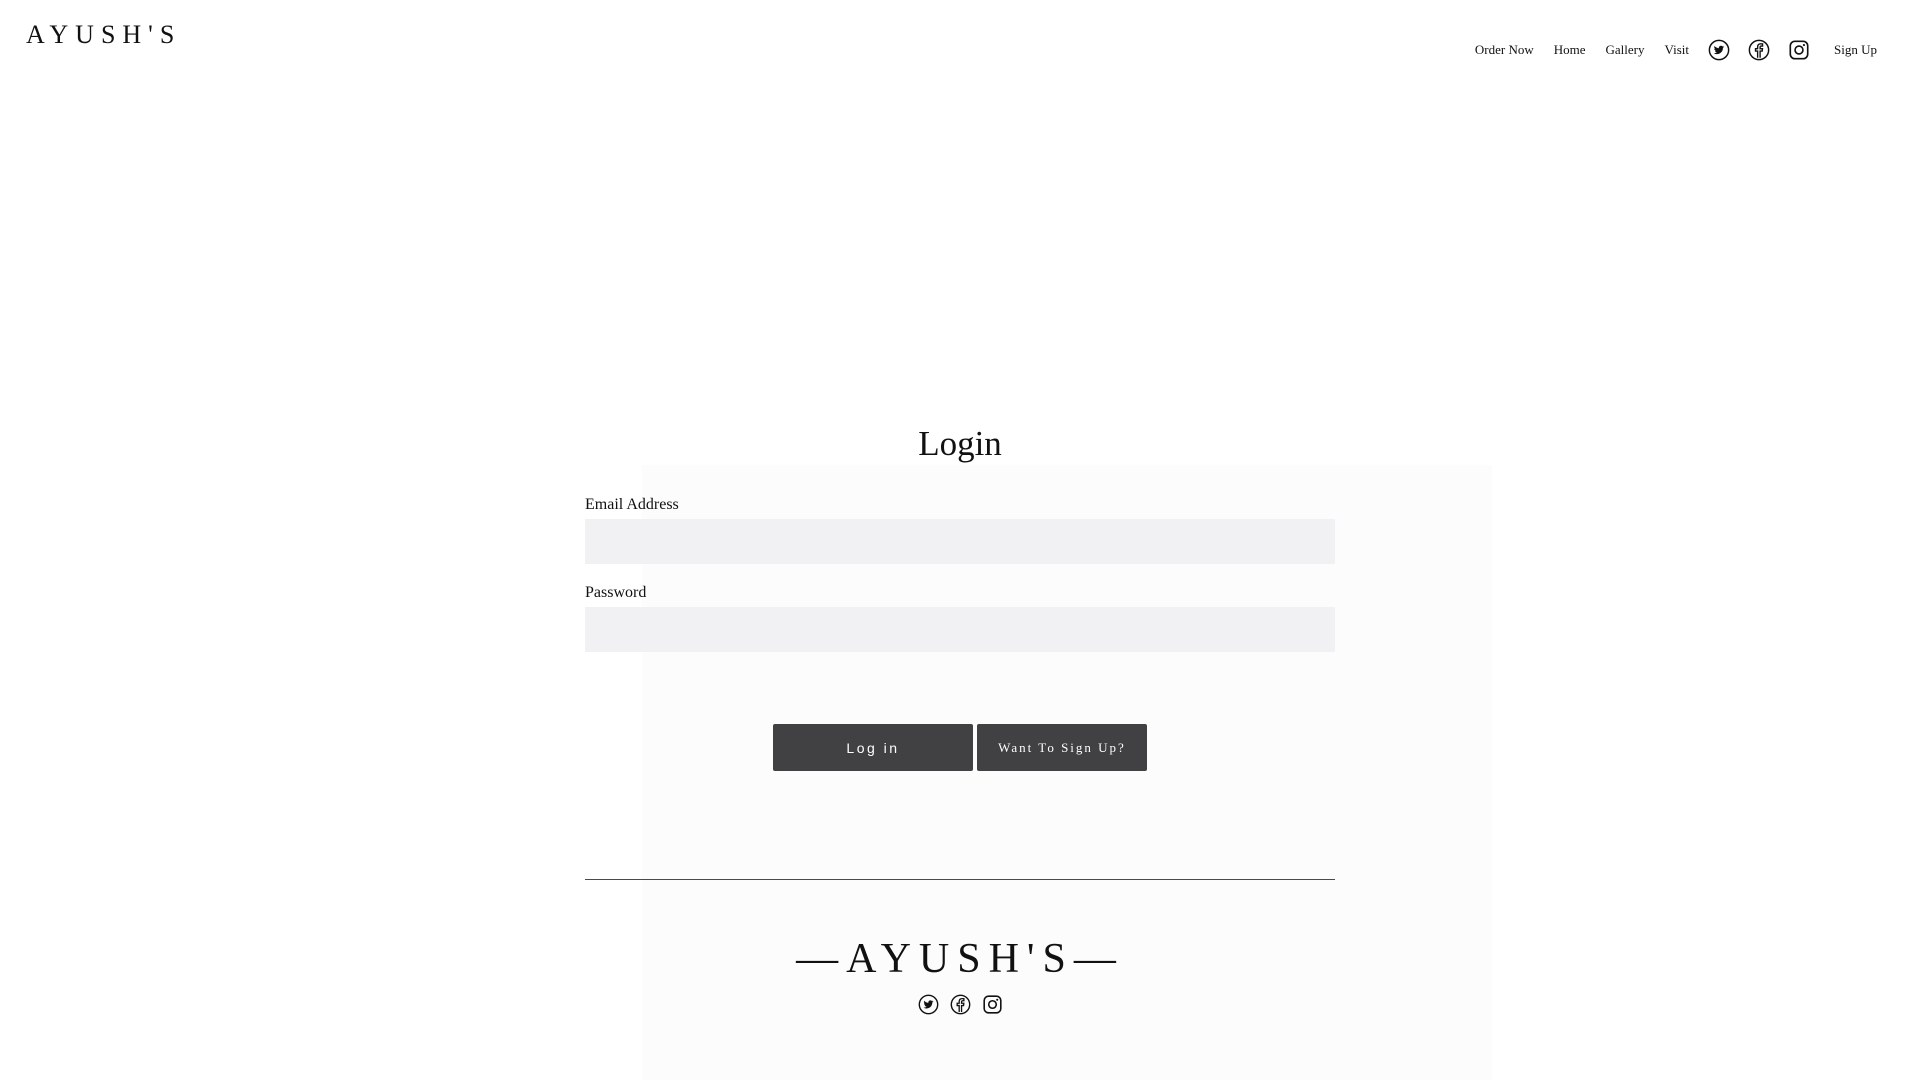 The height and width of the screenshot is (1080, 1920). What do you see at coordinates (1062, 747) in the screenshot?
I see `want-to-sign-up-button: Want To Sign Up?` at bounding box center [1062, 747].